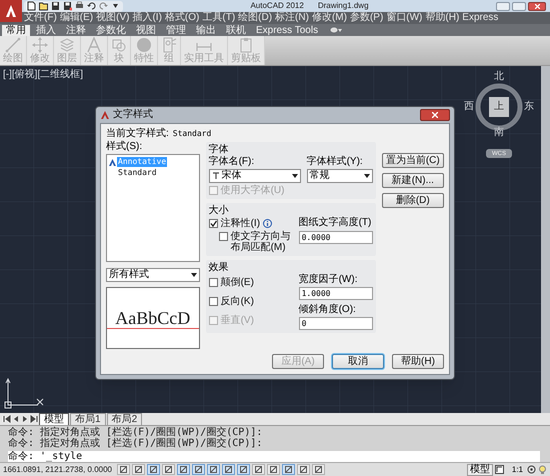 The image size is (550, 476). Describe the element at coordinates (111, 30) in the screenshot. I see `ribbon-tab: 参数化` at that location.